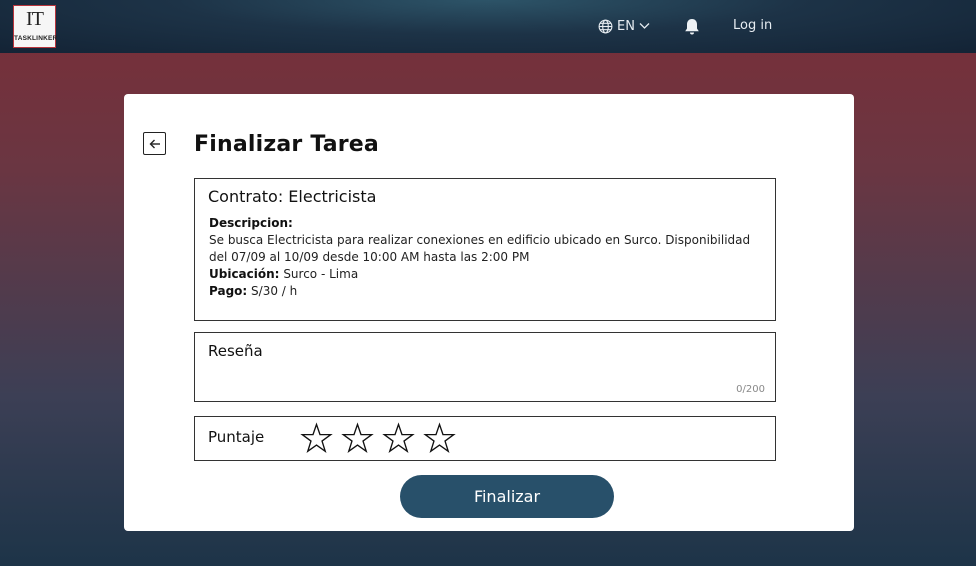 Image resolution: width=976 pixels, height=566 pixels. I want to click on top-navbar: IT TASKLINKER EN Log in, so click(488, 26).